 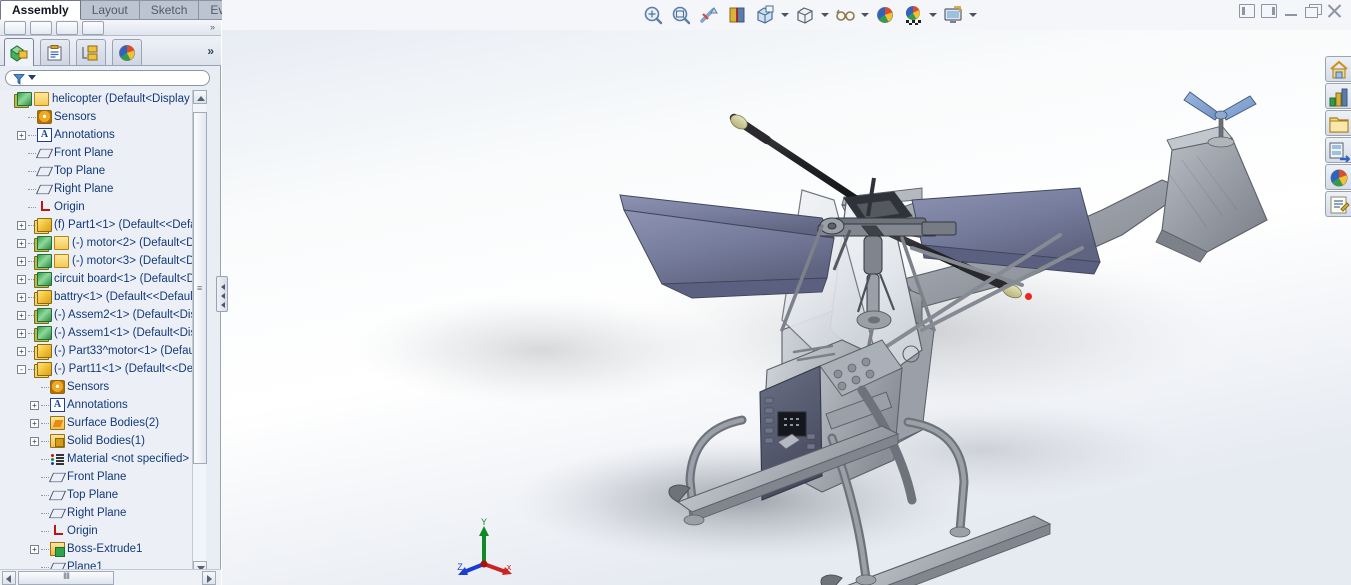 What do you see at coordinates (804, 14) in the screenshot?
I see `display-style-button` at bounding box center [804, 14].